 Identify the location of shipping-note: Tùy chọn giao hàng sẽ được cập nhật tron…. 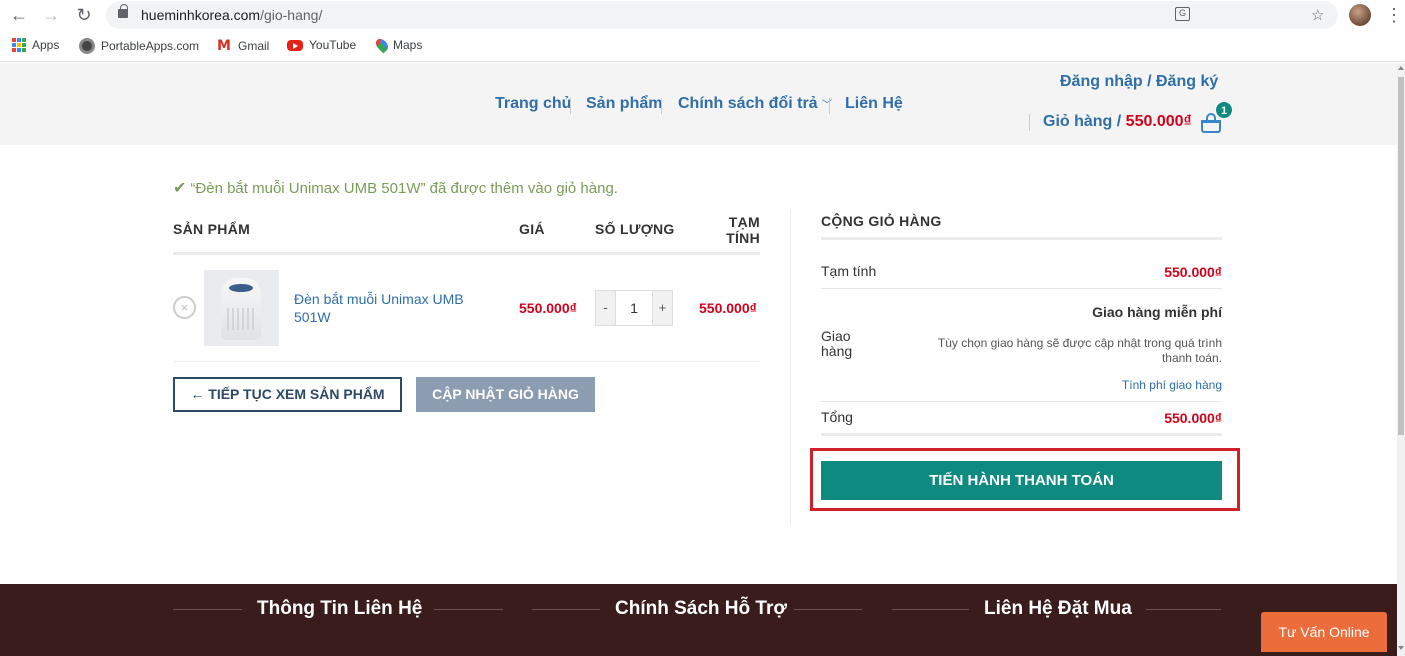
(1079, 350).